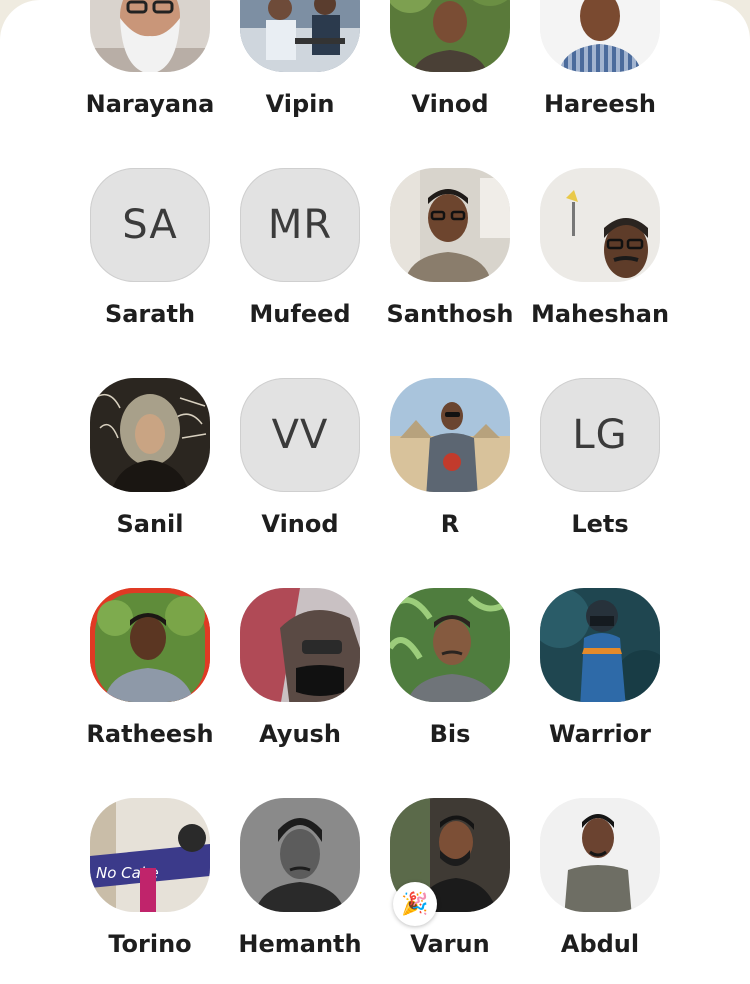 This screenshot has height=984, width=750. I want to click on contact-hareesh: Hareesh, so click(600, 59).